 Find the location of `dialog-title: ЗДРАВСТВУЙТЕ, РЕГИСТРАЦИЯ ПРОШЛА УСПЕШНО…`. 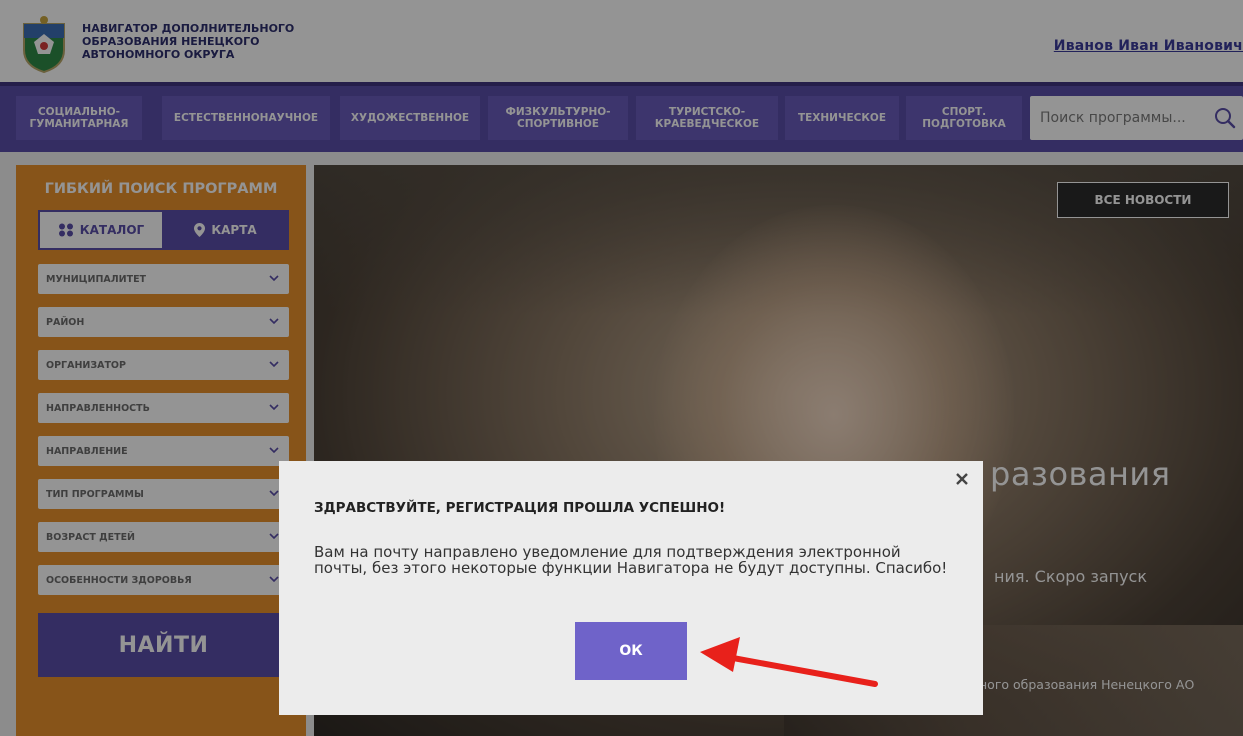

dialog-title: ЗДРАВСТВУЙТЕ, РЕГИСТРАЦИЯ ПРОШЛА УСПЕШНО… is located at coordinates (520, 508).